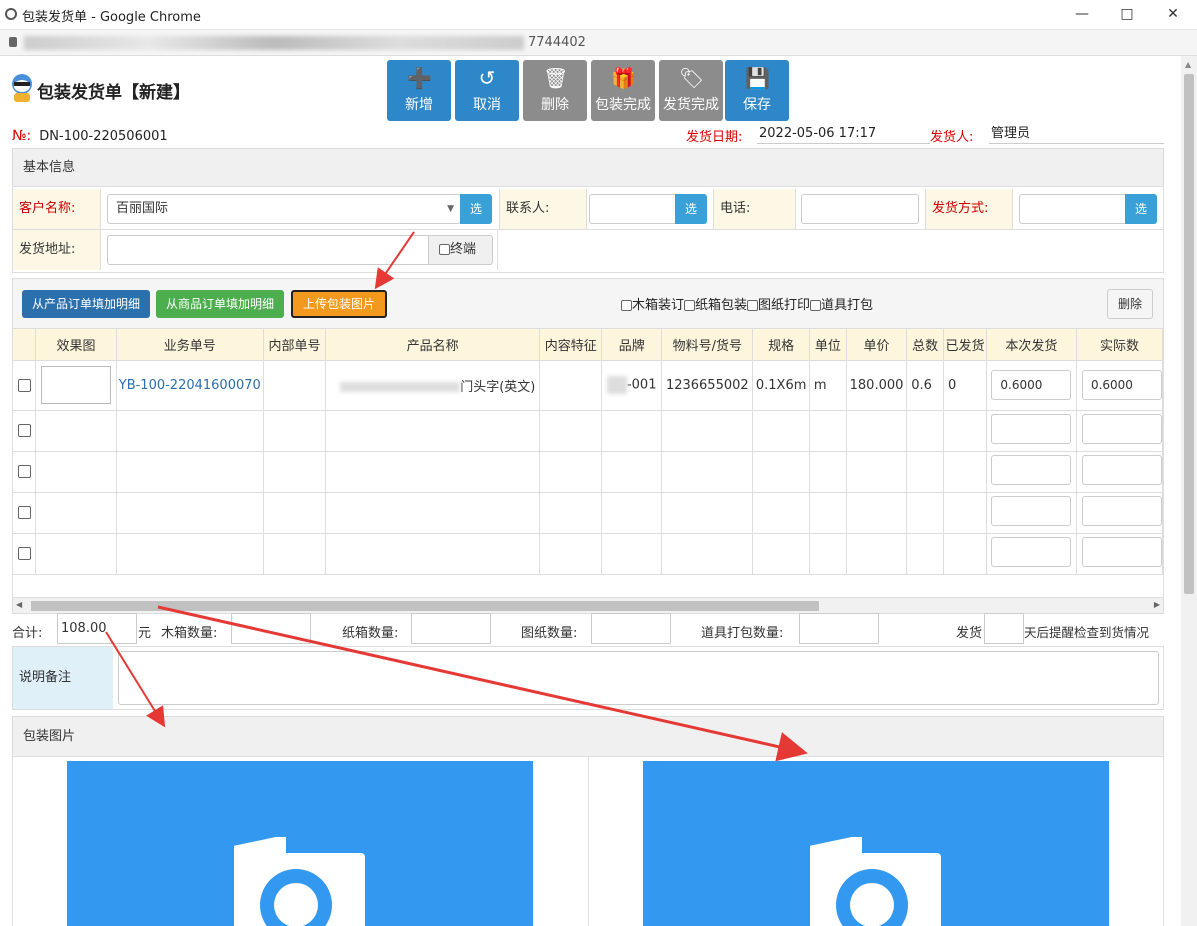 The height and width of the screenshot is (926, 1197). What do you see at coordinates (828, 345) in the screenshot?
I see `col-header: 单位` at bounding box center [828, 345].